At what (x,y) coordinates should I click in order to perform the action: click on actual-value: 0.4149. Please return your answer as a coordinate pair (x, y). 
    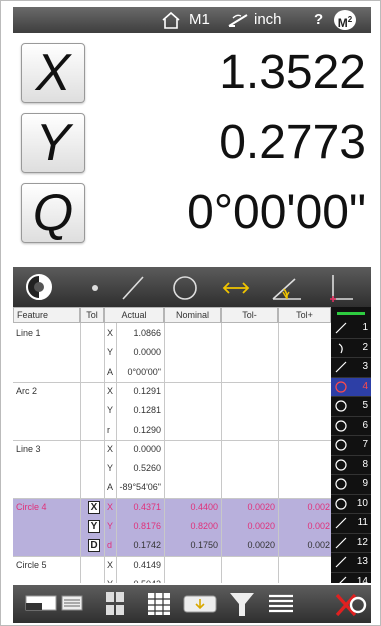
    Looking at the image, I should click on (147, 564).